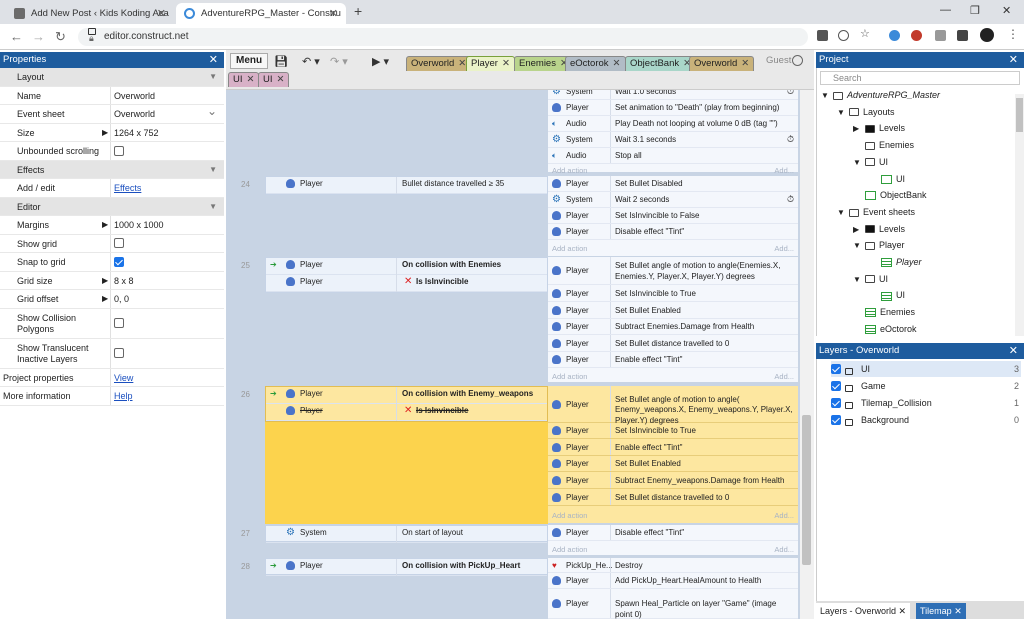 This screenshot has width=1024, height=619. What do you see at coordinates (261, 13) in the screenshot?
I see `browser-tab-active: AdventureRPG_Master - Constru ✕` at bounding box center [261, 13].